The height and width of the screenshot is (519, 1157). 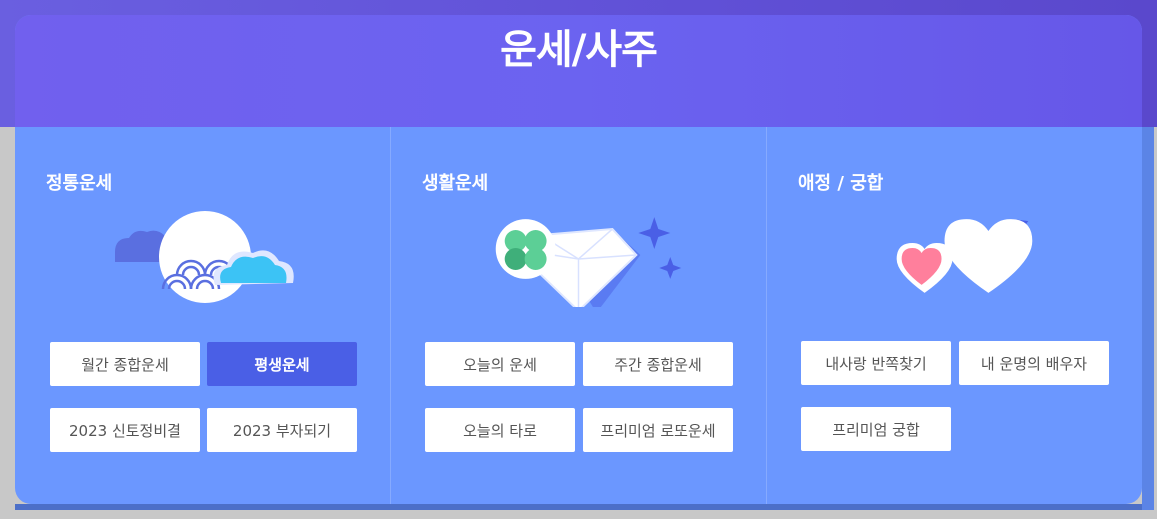 What do you see at coordinates (1148, 318) in the screenshot?
I see `card-right-shadow` at bounding box center [1148, 318].